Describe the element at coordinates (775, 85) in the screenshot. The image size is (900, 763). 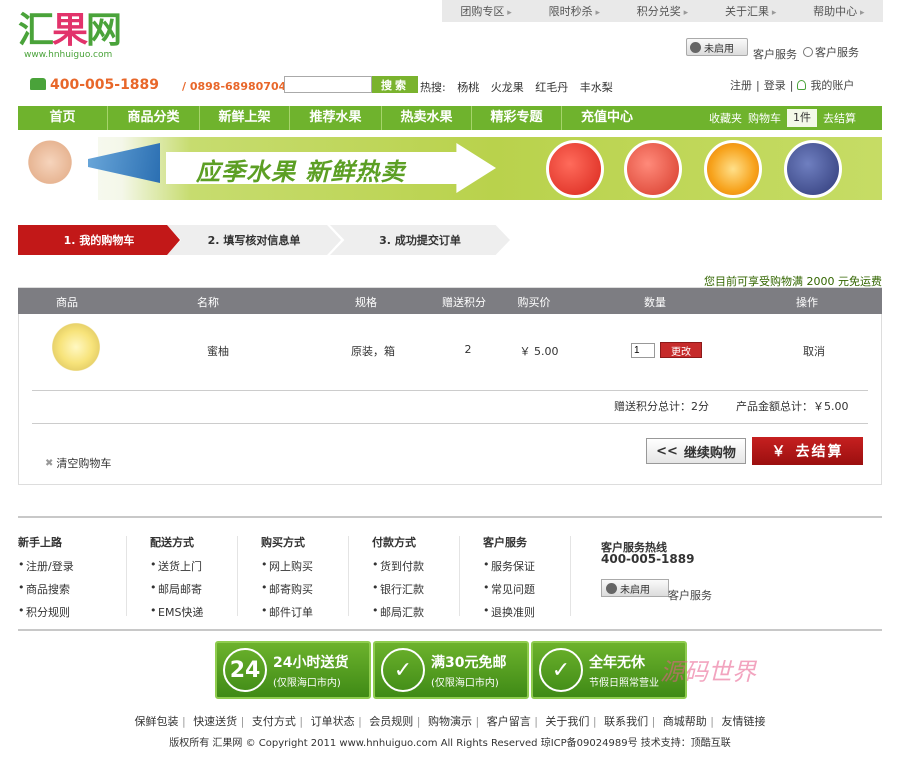
I see `login-link: 登录` at that location.